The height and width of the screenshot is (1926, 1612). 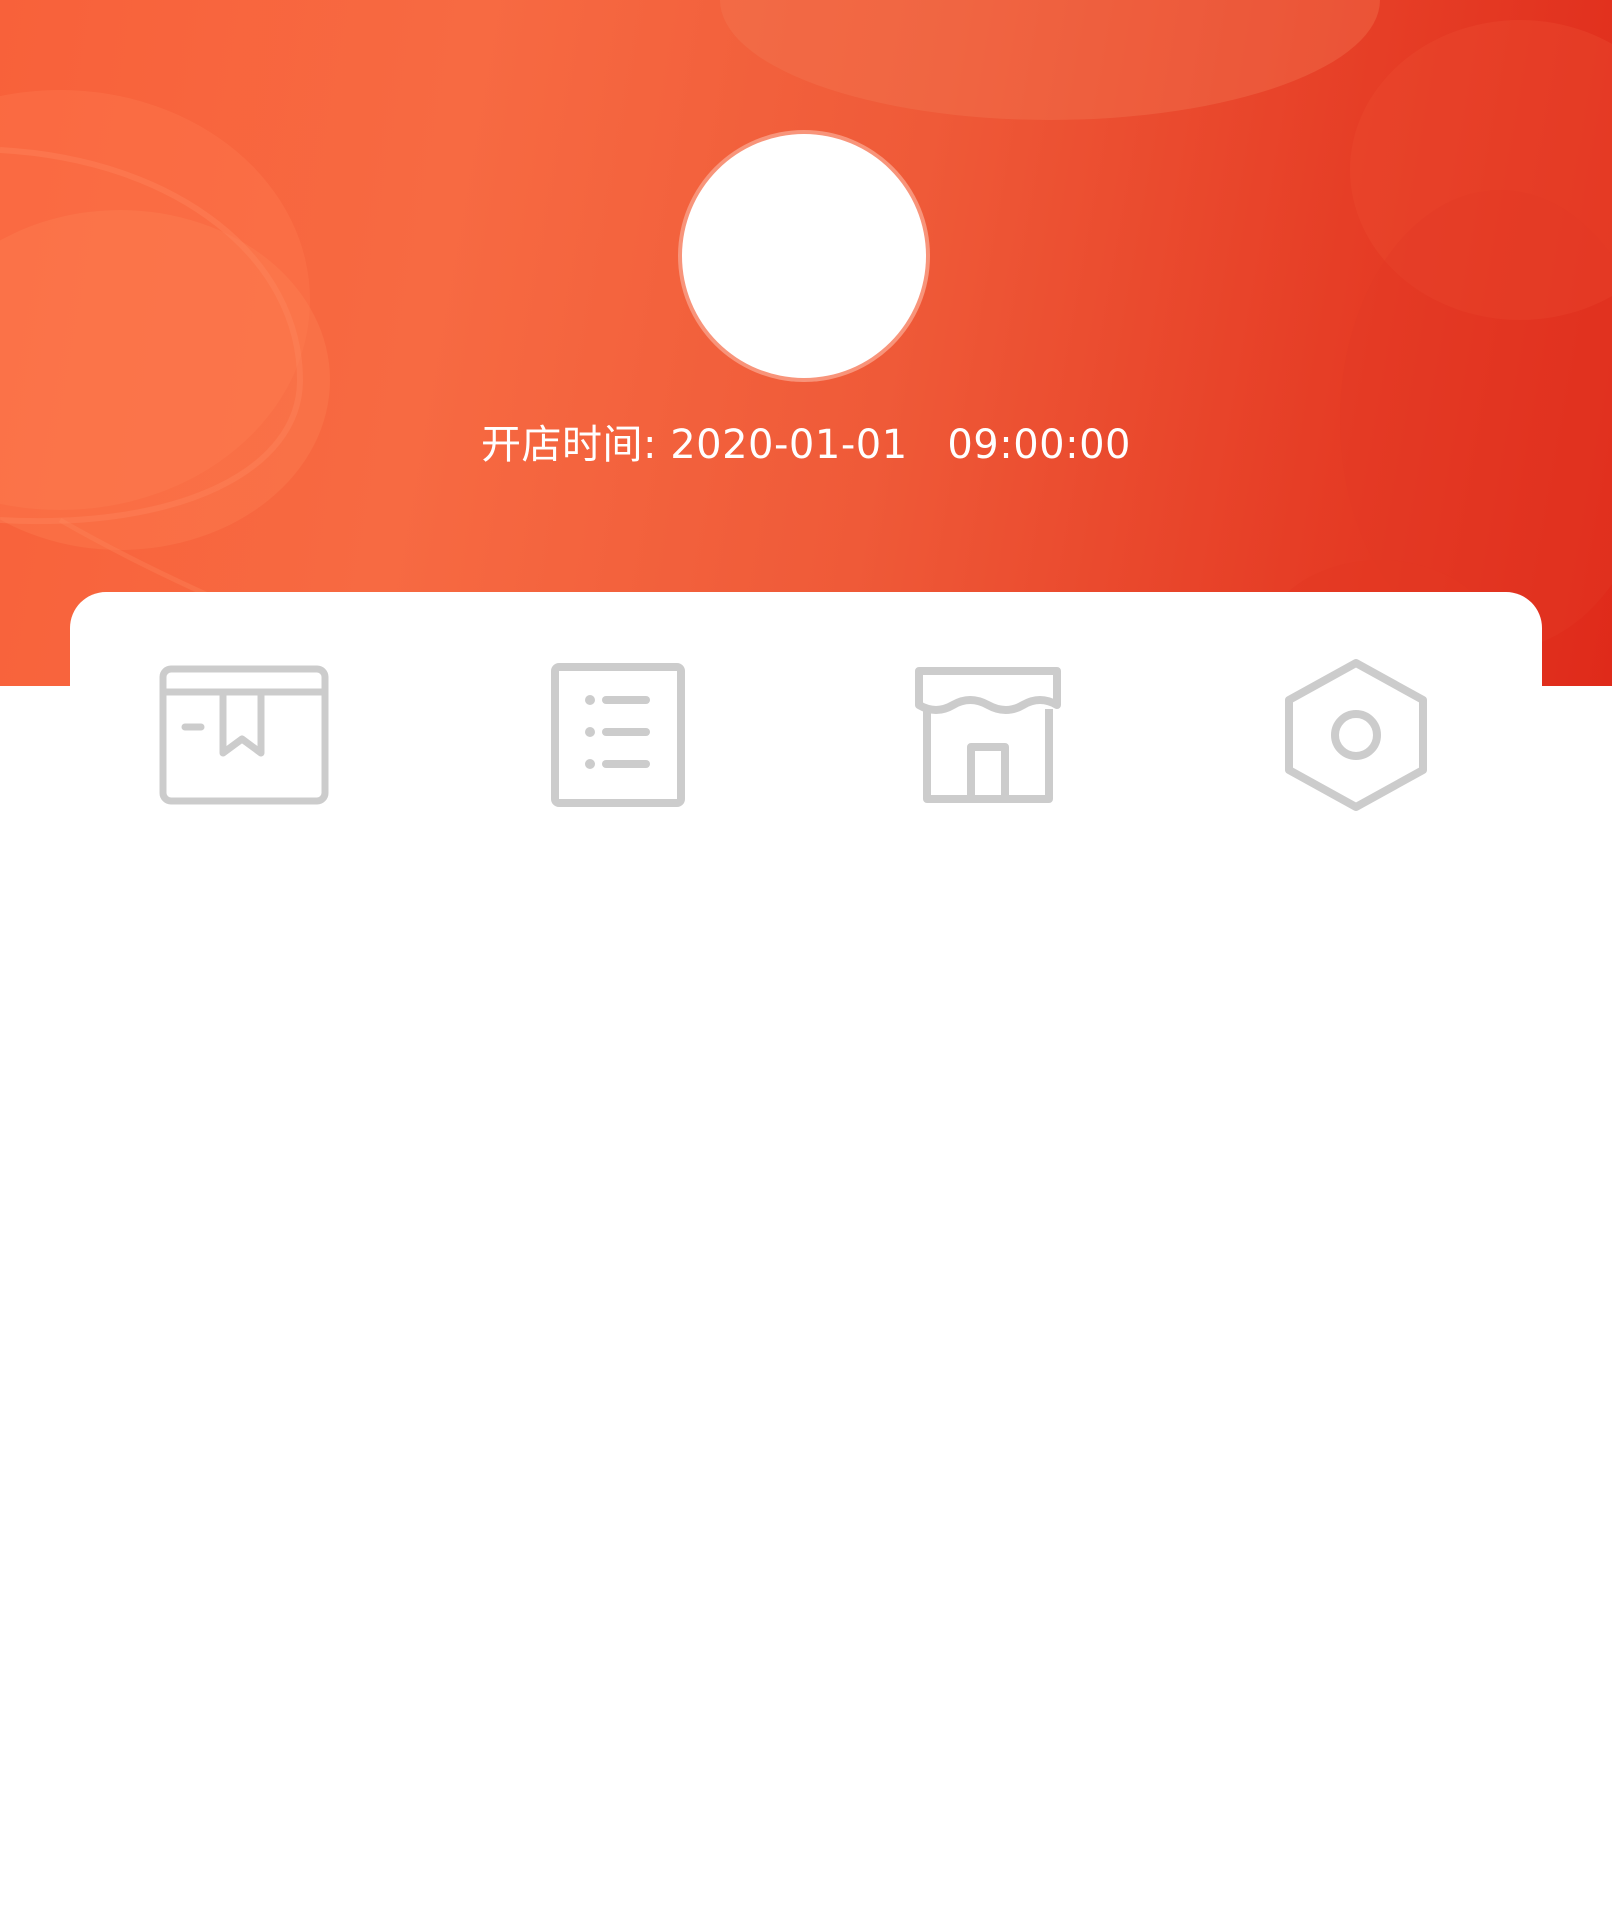 I want to click on menu-item-store, so click(x=988, y=735).